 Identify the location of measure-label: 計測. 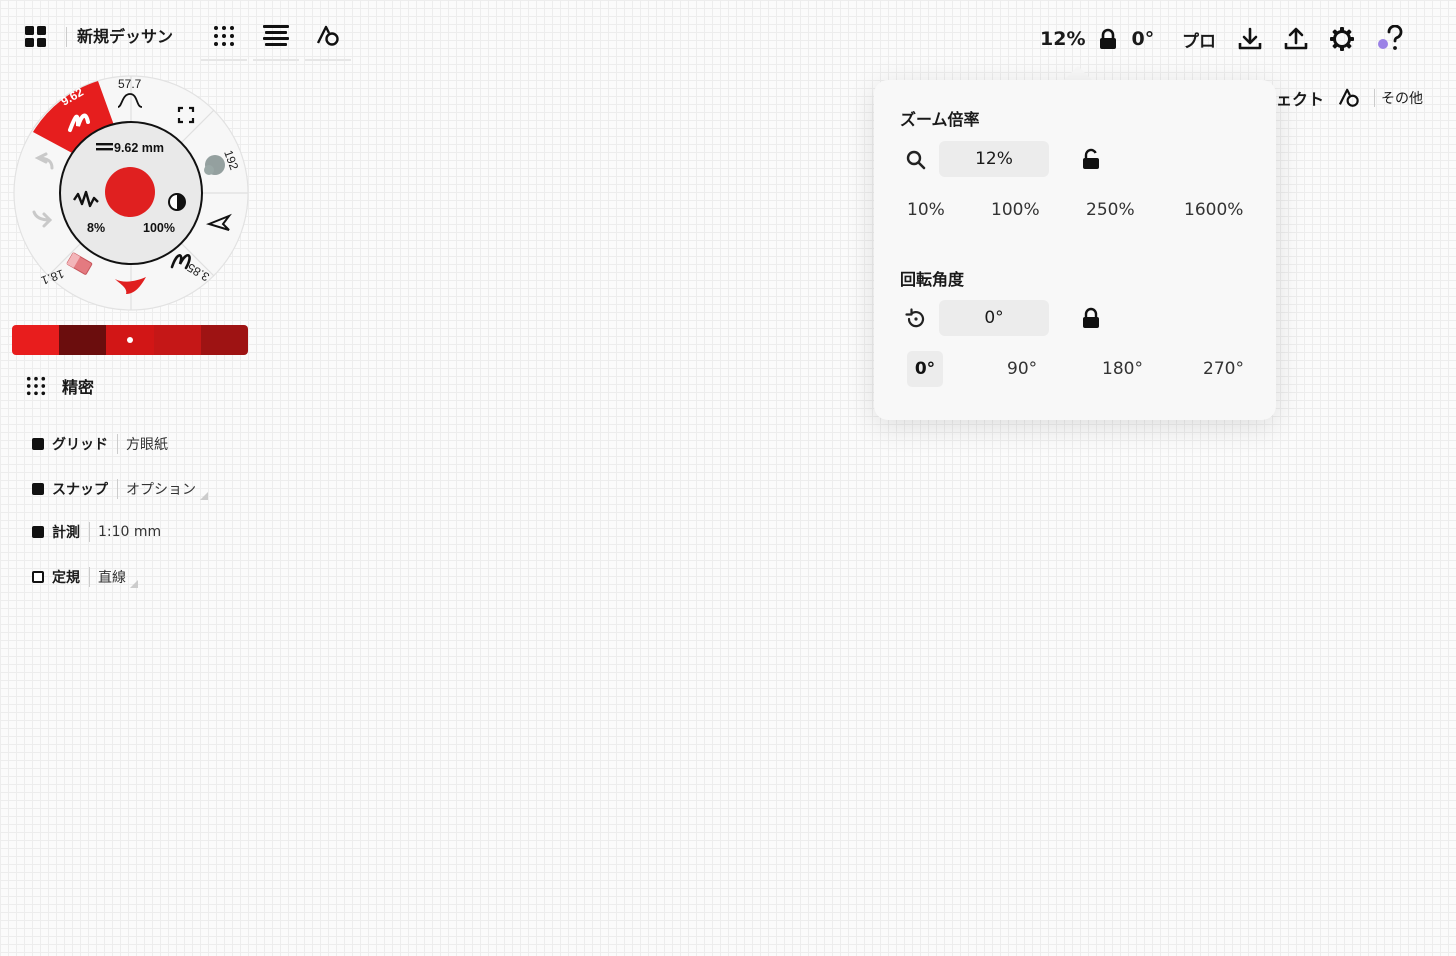
(71, 532).